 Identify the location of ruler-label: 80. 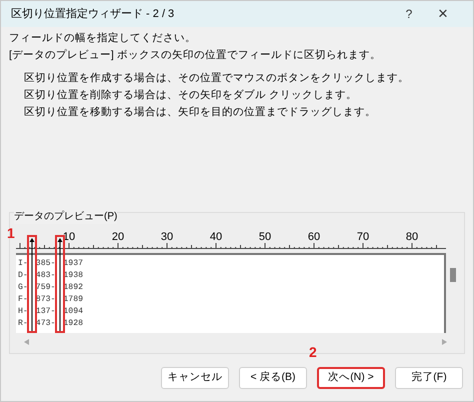
(412, 237).